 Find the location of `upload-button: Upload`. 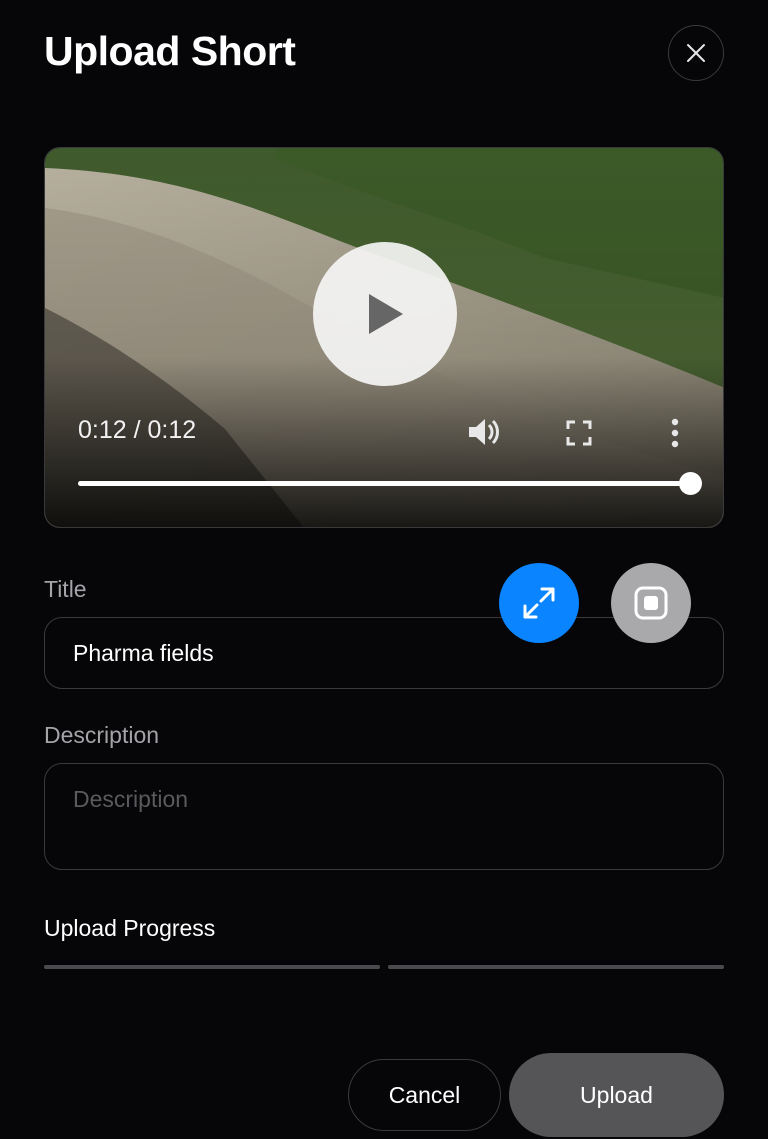

upload-button: Upload is located at coordinates (616, 1095).